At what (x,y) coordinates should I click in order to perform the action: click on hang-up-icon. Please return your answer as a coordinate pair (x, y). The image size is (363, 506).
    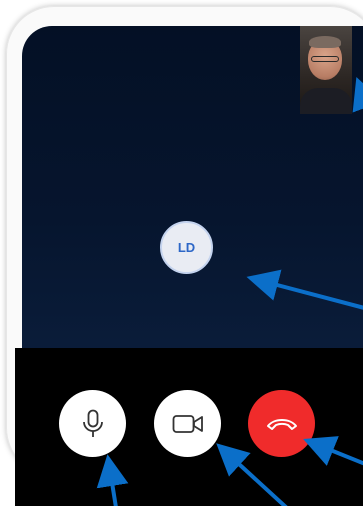
    Looking at the image, I should click on (281, 424).